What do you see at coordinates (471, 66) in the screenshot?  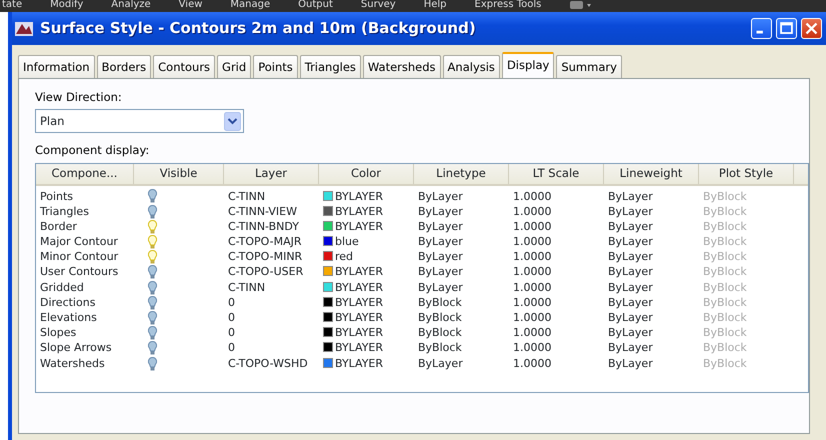 I see `tab: Analysis` at bounding box center [471, 66].